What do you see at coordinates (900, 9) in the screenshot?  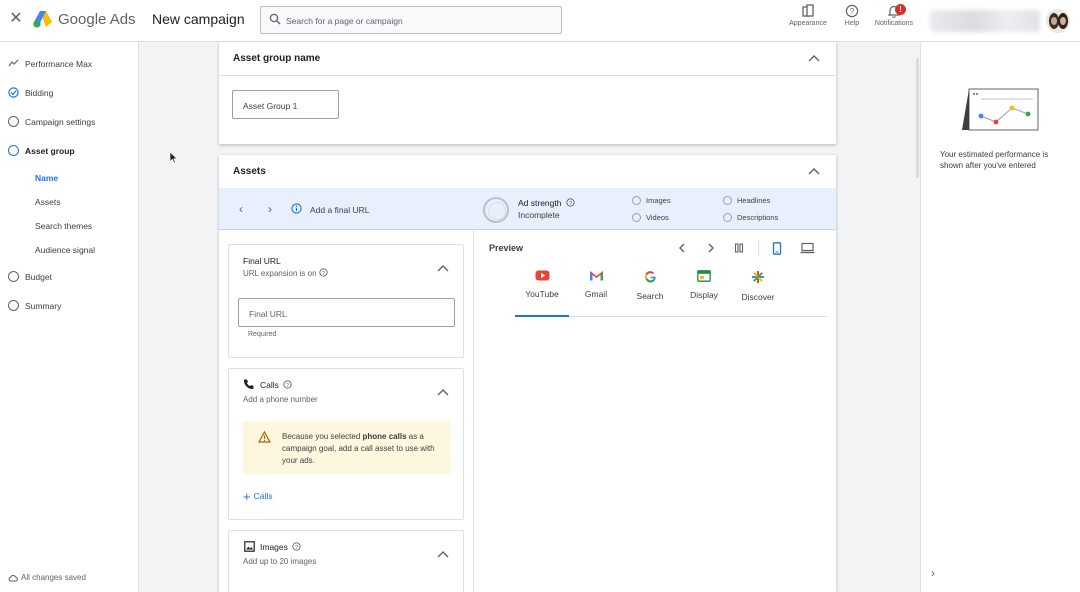 I see `notification-badge: !` at bounding box center [900, 9].